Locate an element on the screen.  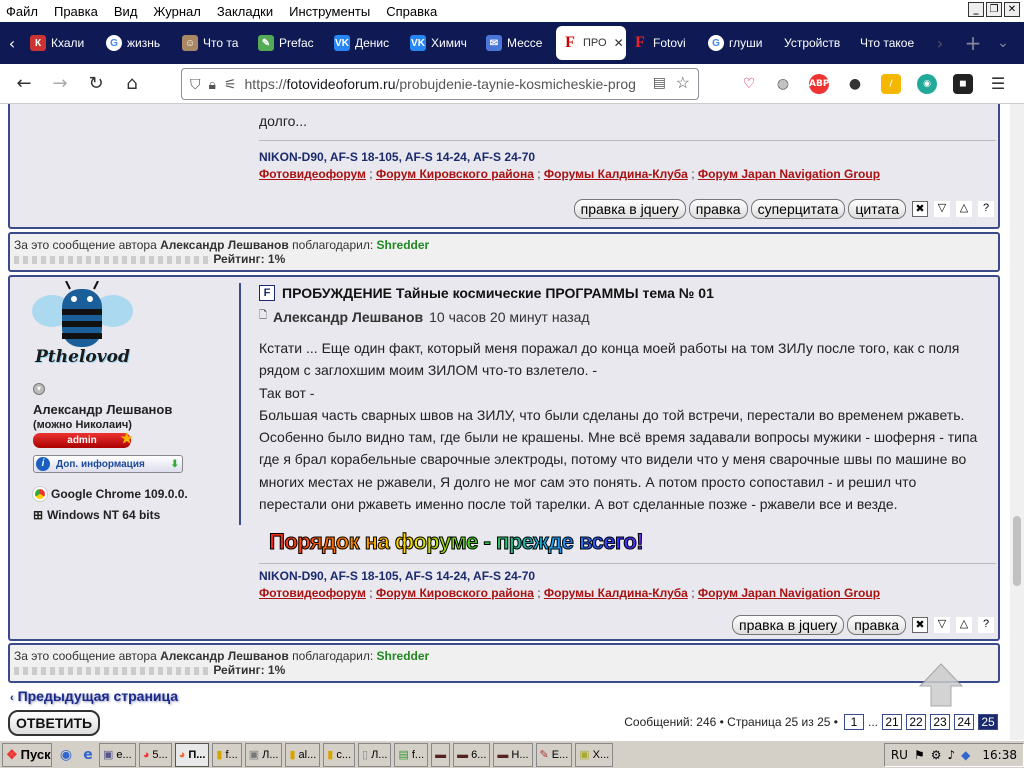
new-tab-icon: + is located at coordinates (973, 43).